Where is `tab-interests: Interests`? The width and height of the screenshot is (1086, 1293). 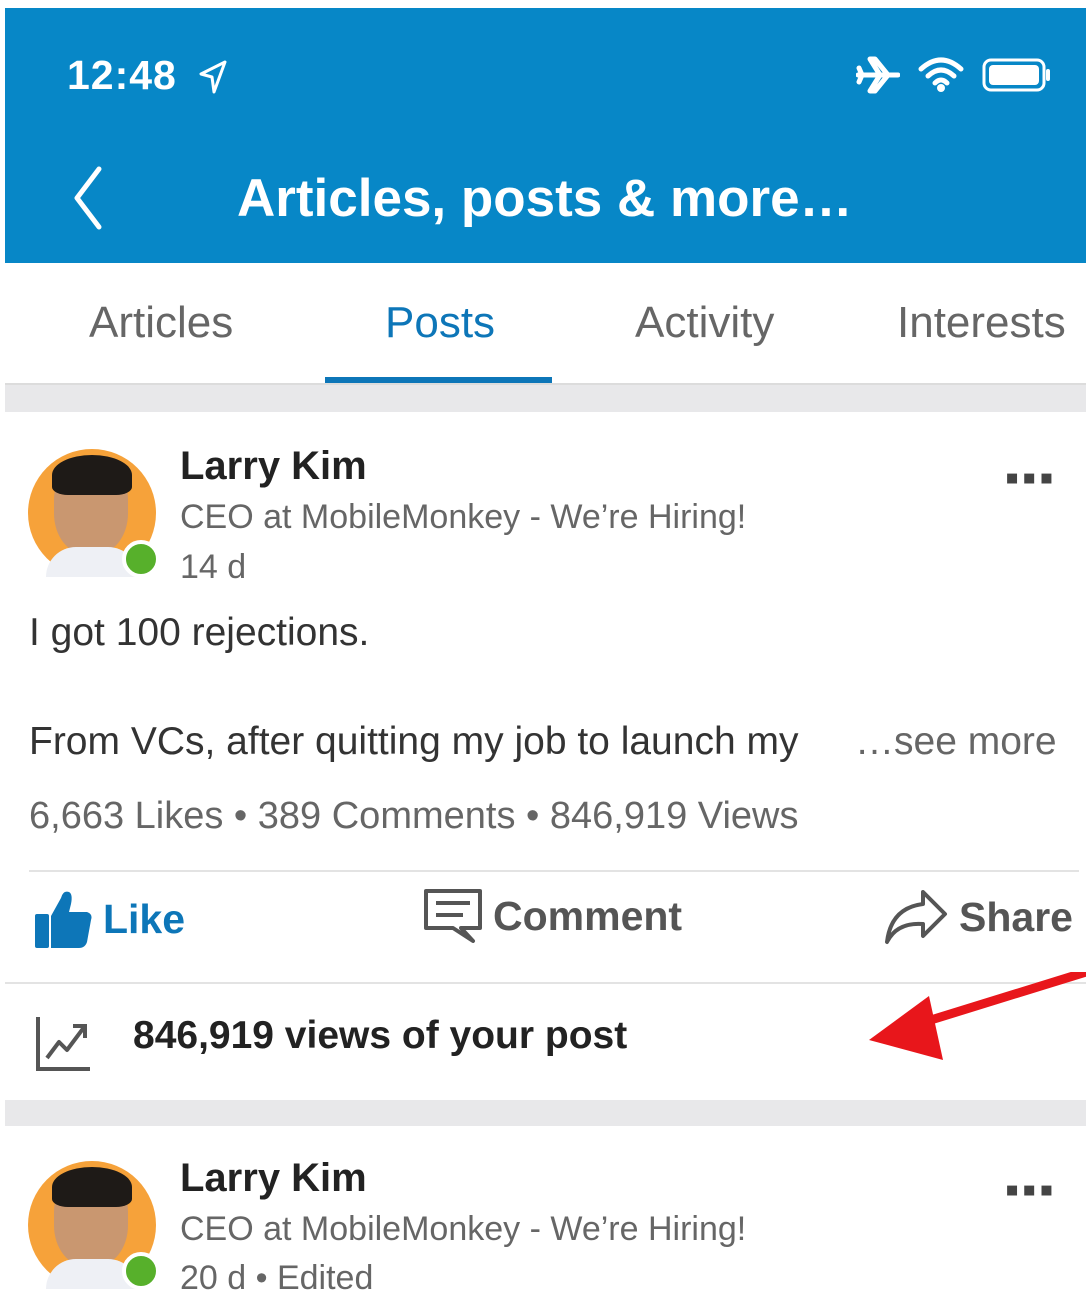
tab-interests: Interests is located at coordinates (981, 323).